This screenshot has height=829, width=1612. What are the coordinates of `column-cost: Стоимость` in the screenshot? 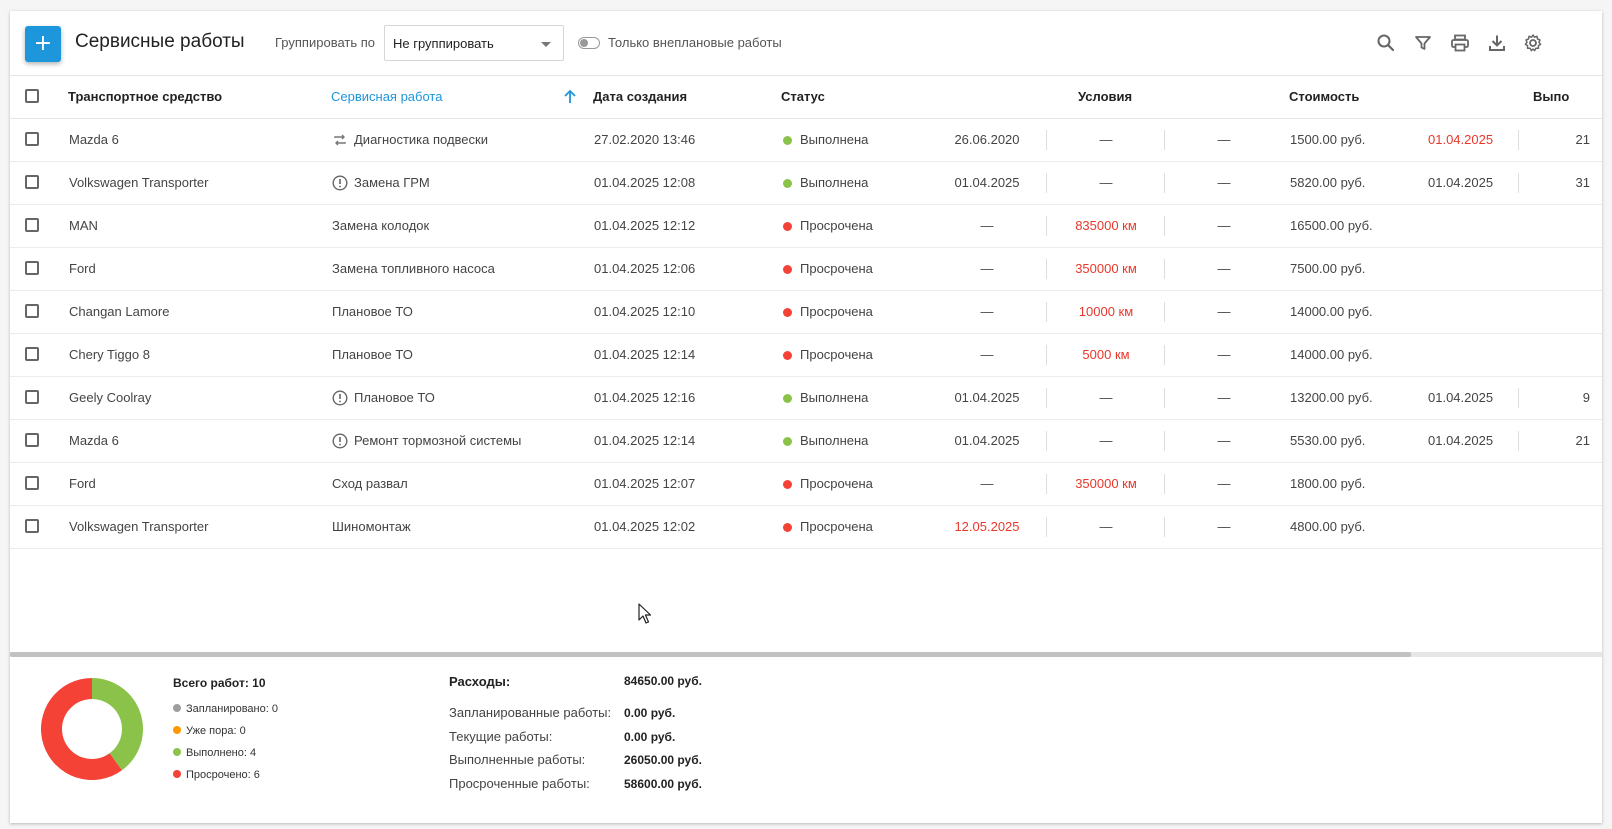 It's located at (1324, 96).